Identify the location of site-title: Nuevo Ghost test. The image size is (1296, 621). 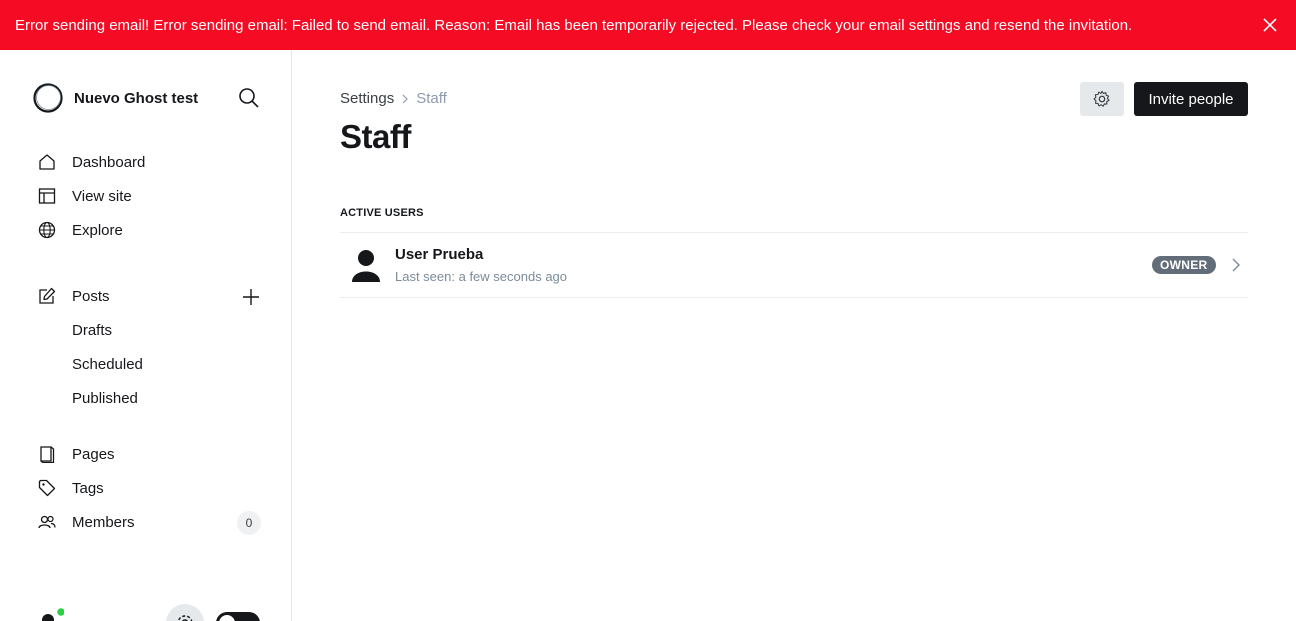
(136, 98).